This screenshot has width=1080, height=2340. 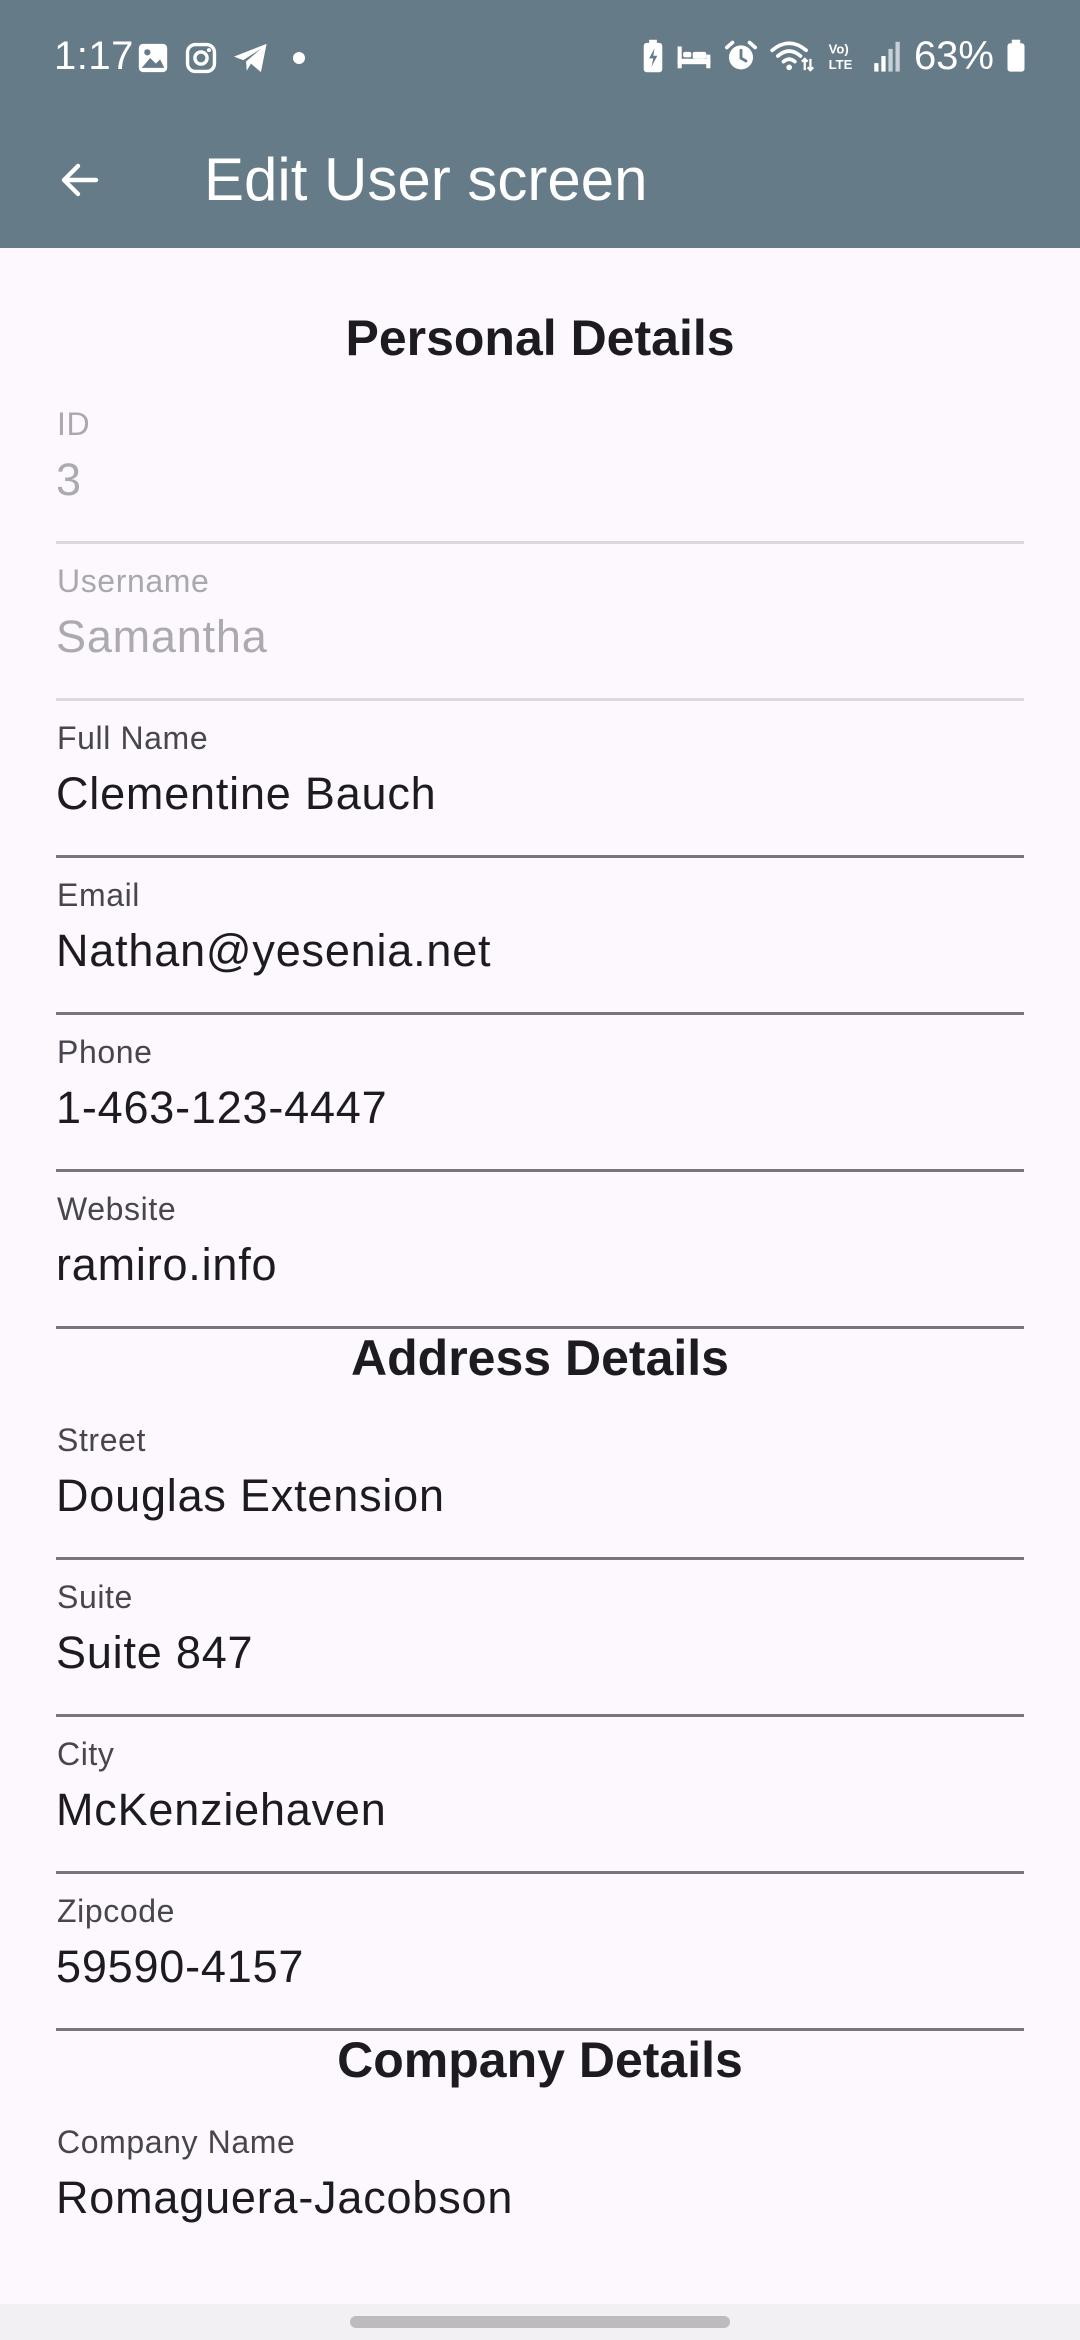 What do you see at coordinates (887, 56) in the screenshot?
I see `signal-icon` at bounding box center [887, 56].